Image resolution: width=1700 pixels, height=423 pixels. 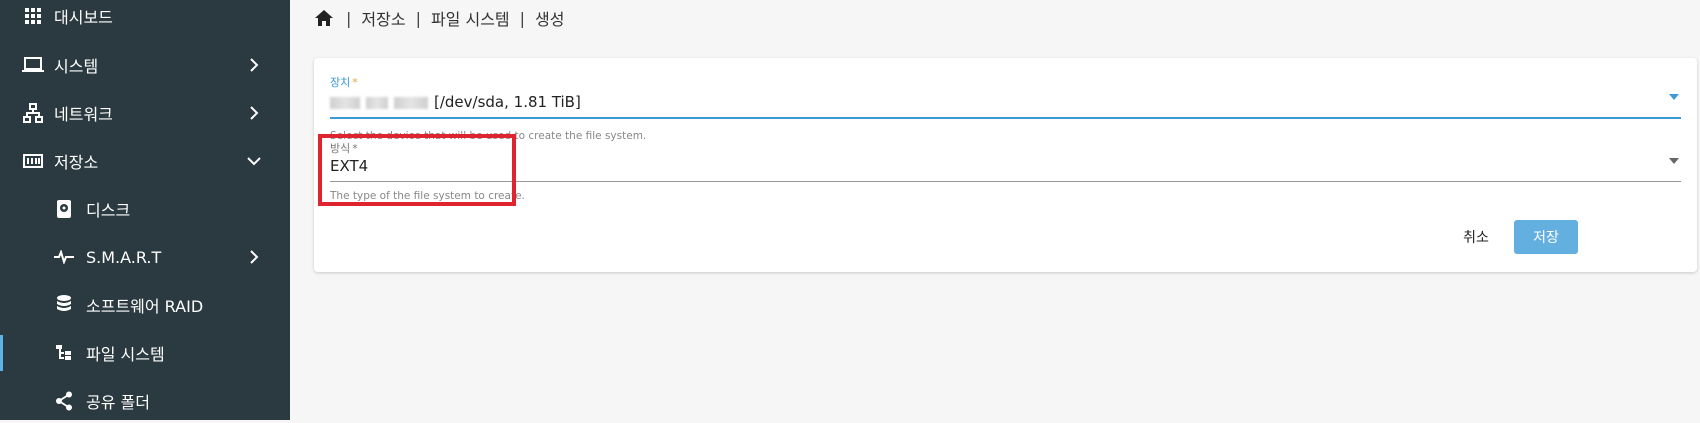 I want to click on sidebar-item-label: 파일 시스템, so click(x=125, y=354).